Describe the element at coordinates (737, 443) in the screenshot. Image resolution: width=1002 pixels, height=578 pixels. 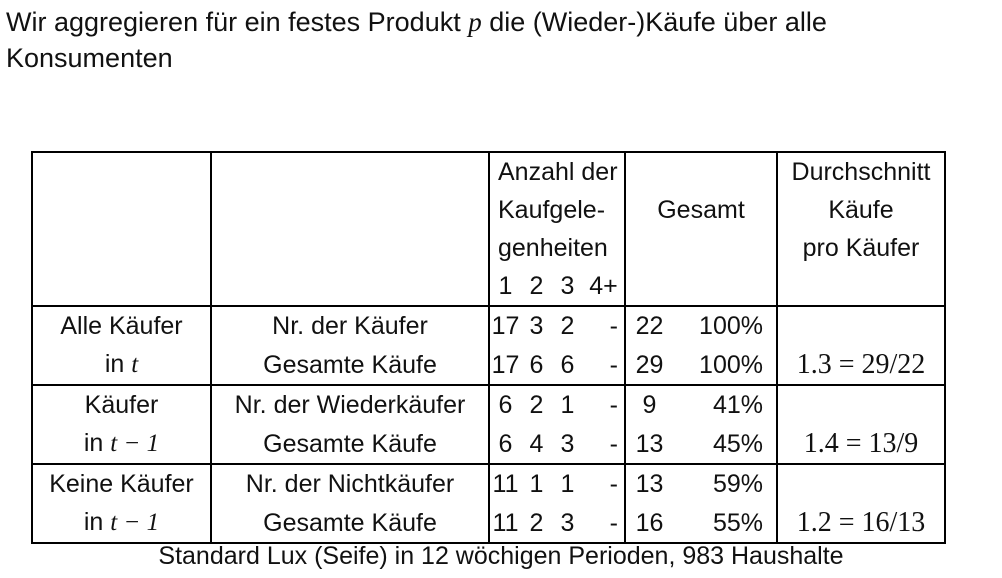
I see `cell-pct: 45%` at that location.